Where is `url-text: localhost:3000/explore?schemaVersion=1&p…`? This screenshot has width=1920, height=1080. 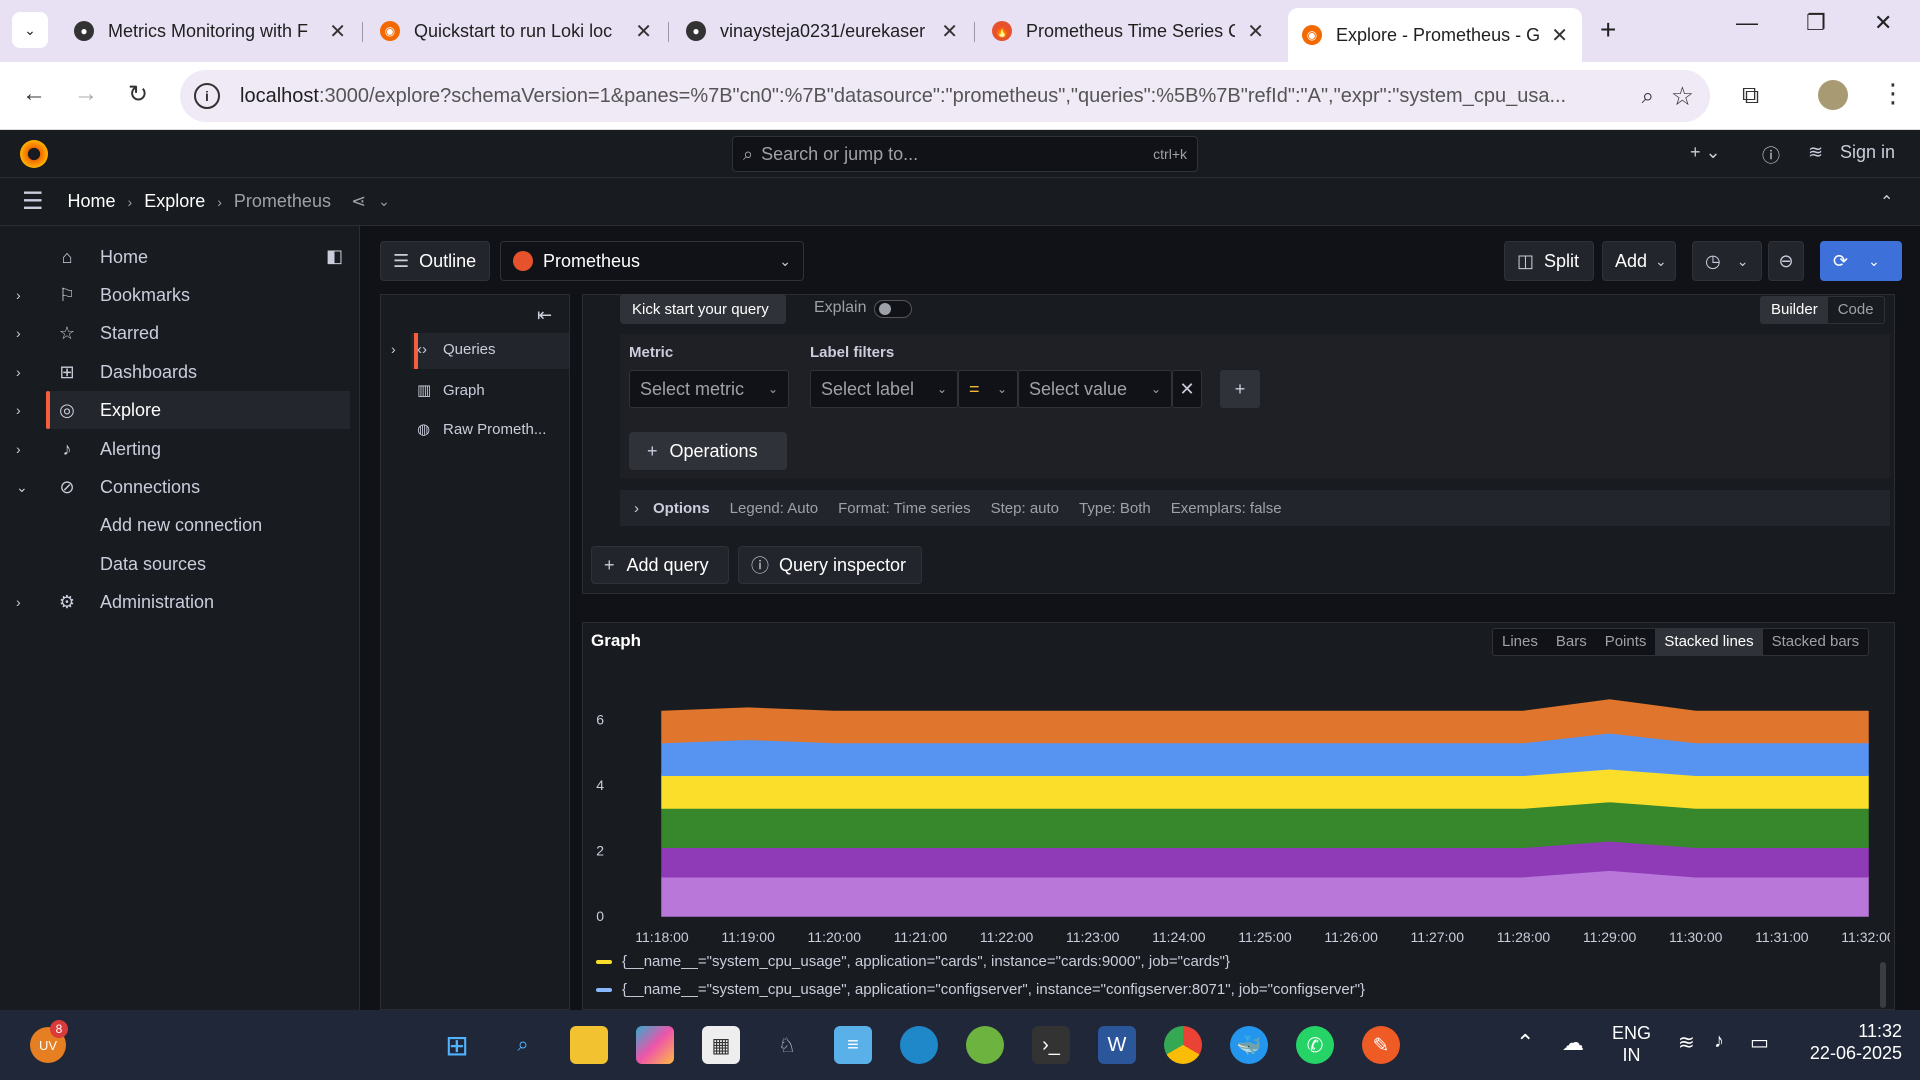
url-text: localhost:3000/explore?schemaVersion=1&p… is located at coordinates (930, 96).